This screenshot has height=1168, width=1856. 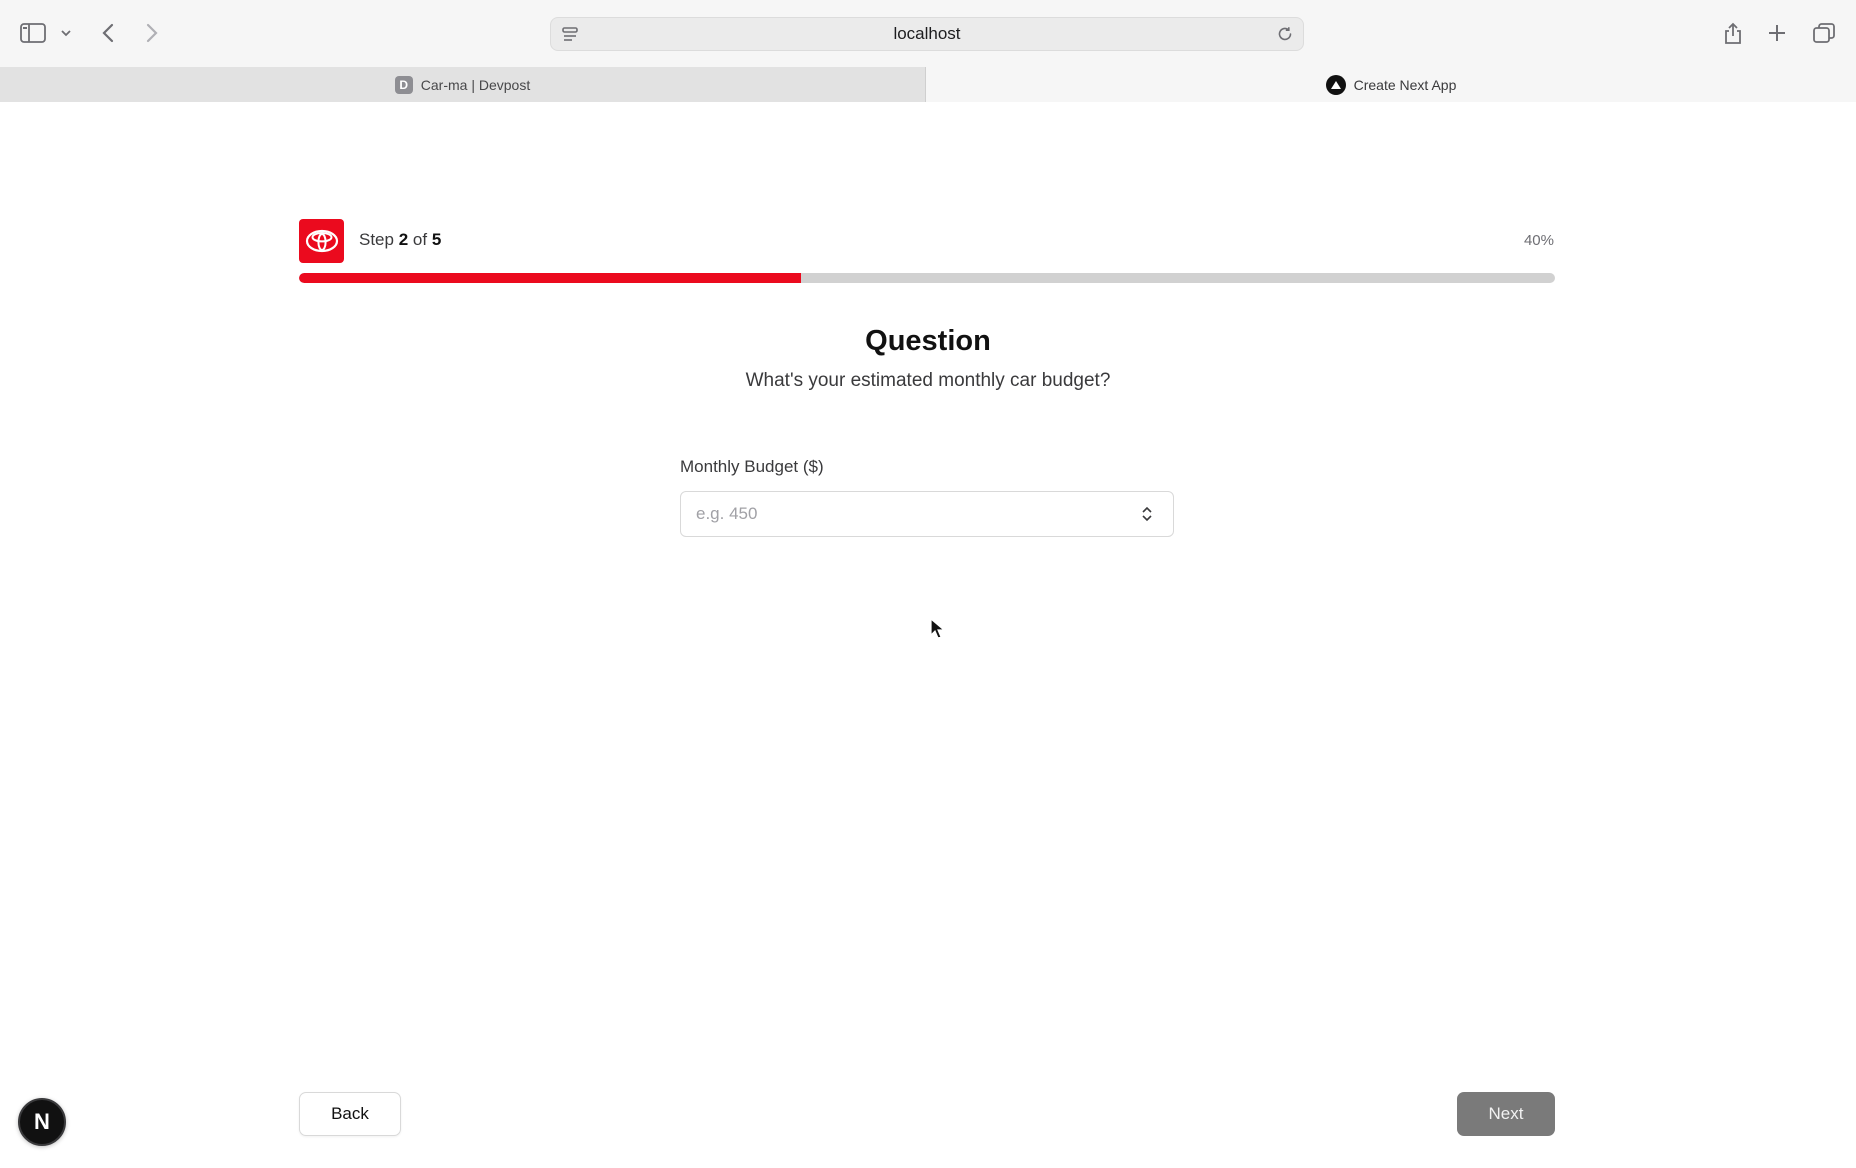 What do you see at coordinates (938, 631) in the screenshot?
I see `mouse-cursor-icon` at bounding box center [938, 631].